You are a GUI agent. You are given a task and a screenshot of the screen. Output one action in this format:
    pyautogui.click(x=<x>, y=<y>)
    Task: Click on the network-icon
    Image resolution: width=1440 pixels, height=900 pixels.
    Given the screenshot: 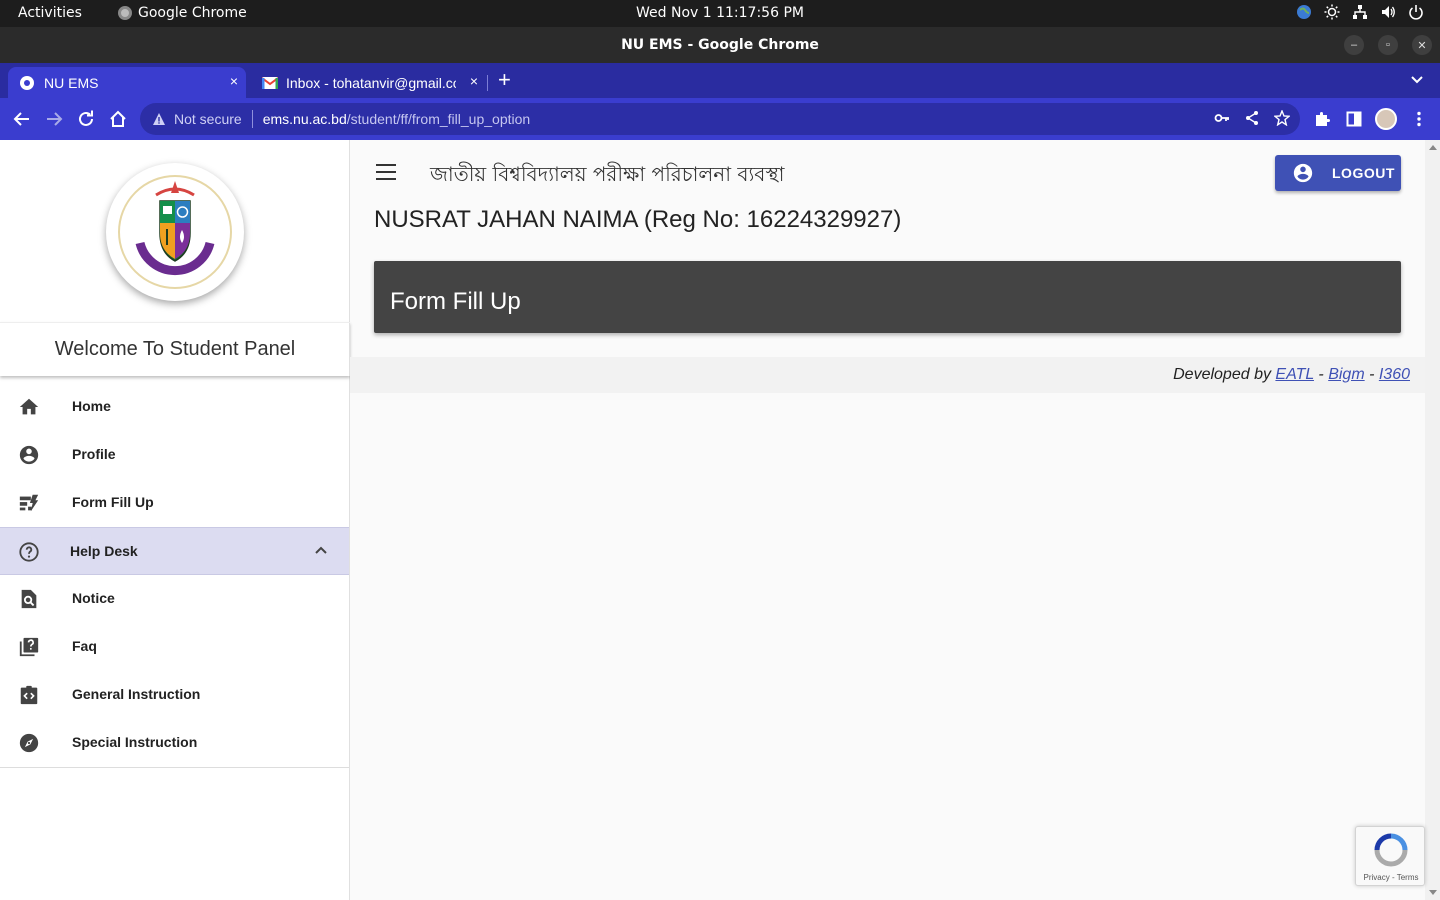 What is the action you would take?
    pyautogui.click(x=1360, y=12)
    